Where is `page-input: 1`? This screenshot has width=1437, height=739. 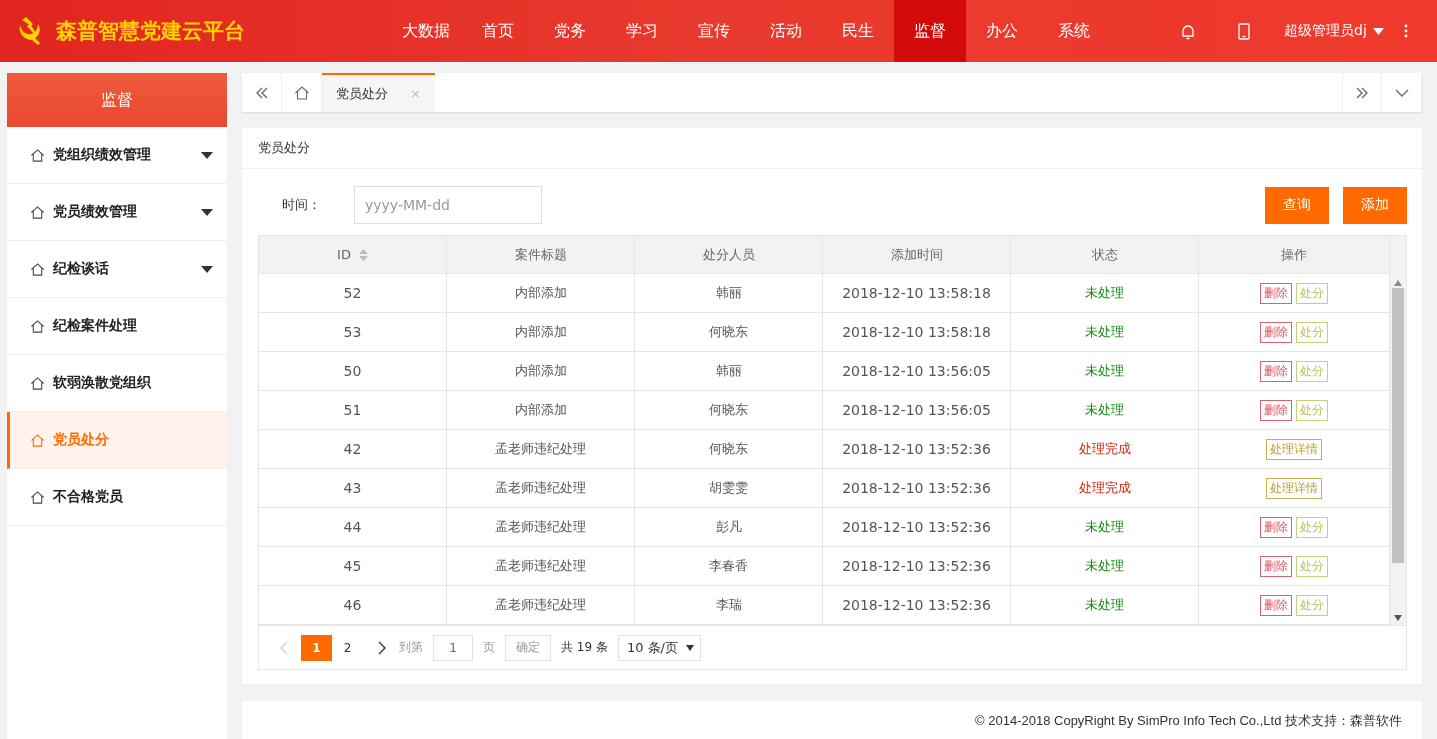
page-input: 1 is located at coordinates (453, 647).